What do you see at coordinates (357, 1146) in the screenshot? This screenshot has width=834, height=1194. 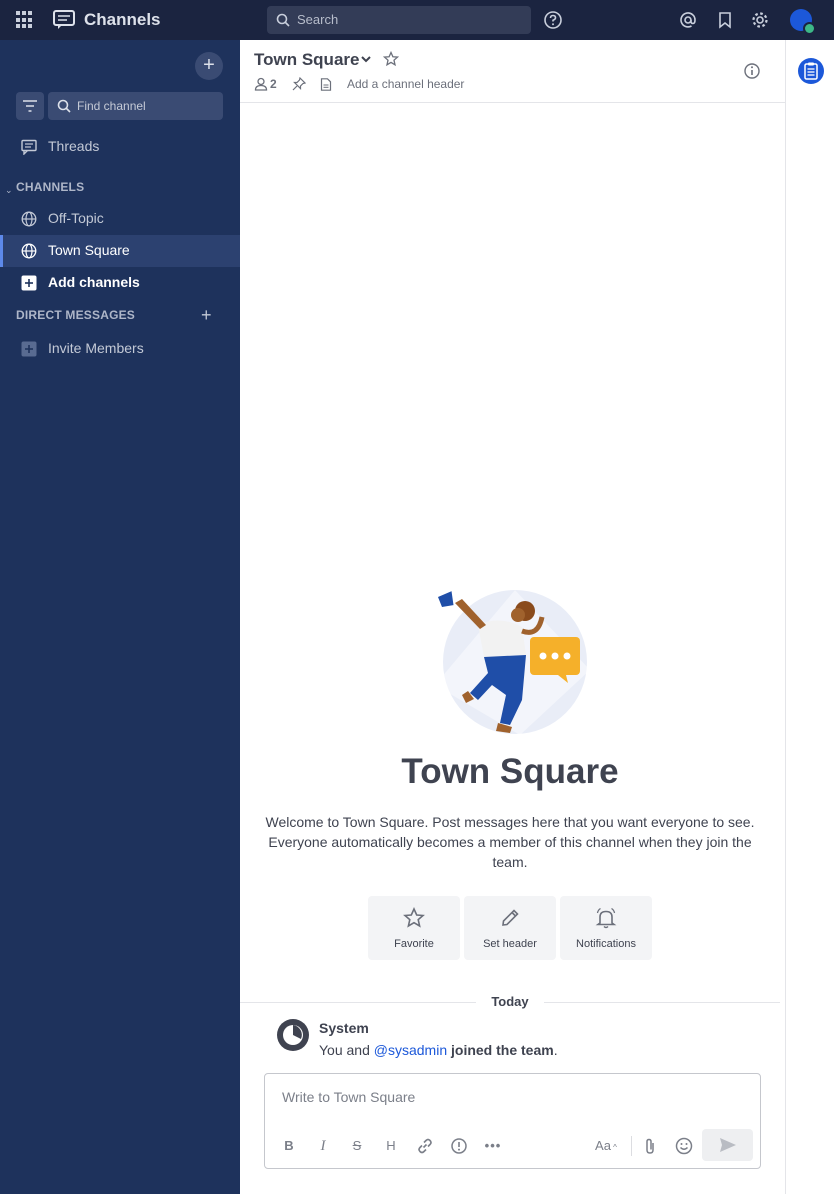 I see `strikethrough-icon: S` at bounding box center [357, 1146].